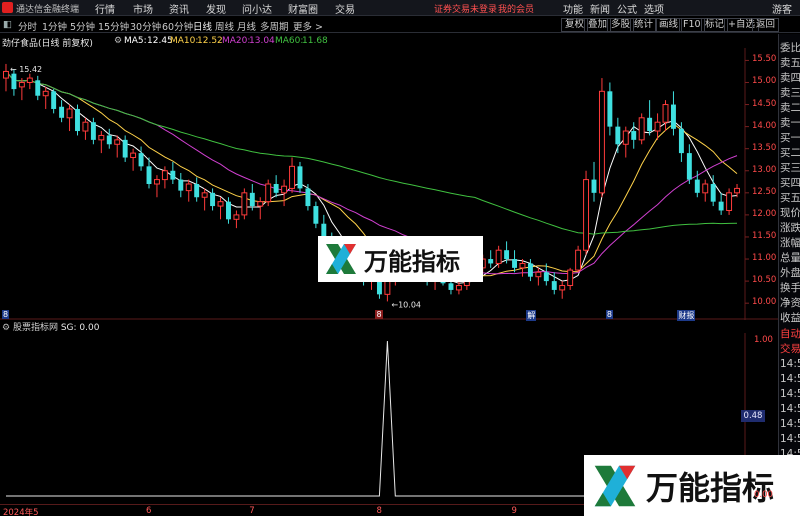 The image size is (800, 516). I want to click on event-marker: 财报, so click(686, 315).